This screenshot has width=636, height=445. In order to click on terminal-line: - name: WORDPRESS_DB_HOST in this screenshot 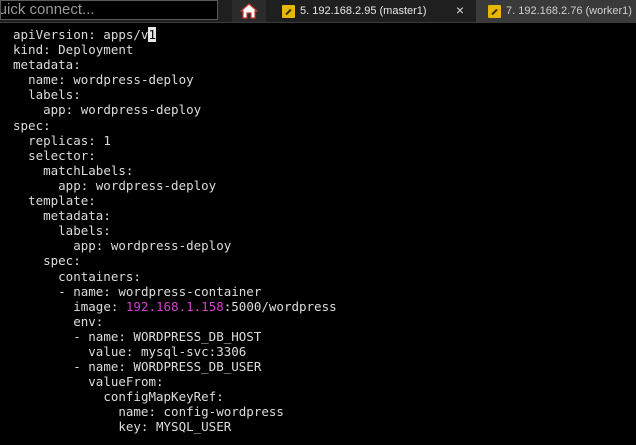, I will do `click(175, 336)`.